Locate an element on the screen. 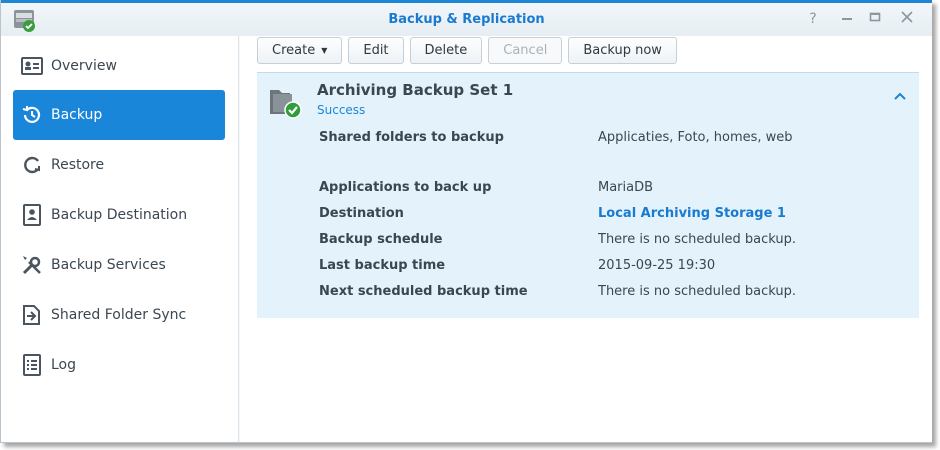 This screenshot has width=940, height=450. detail-value: MariaDB is located at coordinates (626, 187).